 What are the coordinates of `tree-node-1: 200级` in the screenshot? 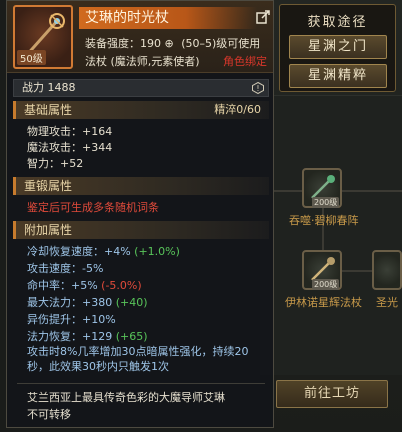 It's located at (322, 188).